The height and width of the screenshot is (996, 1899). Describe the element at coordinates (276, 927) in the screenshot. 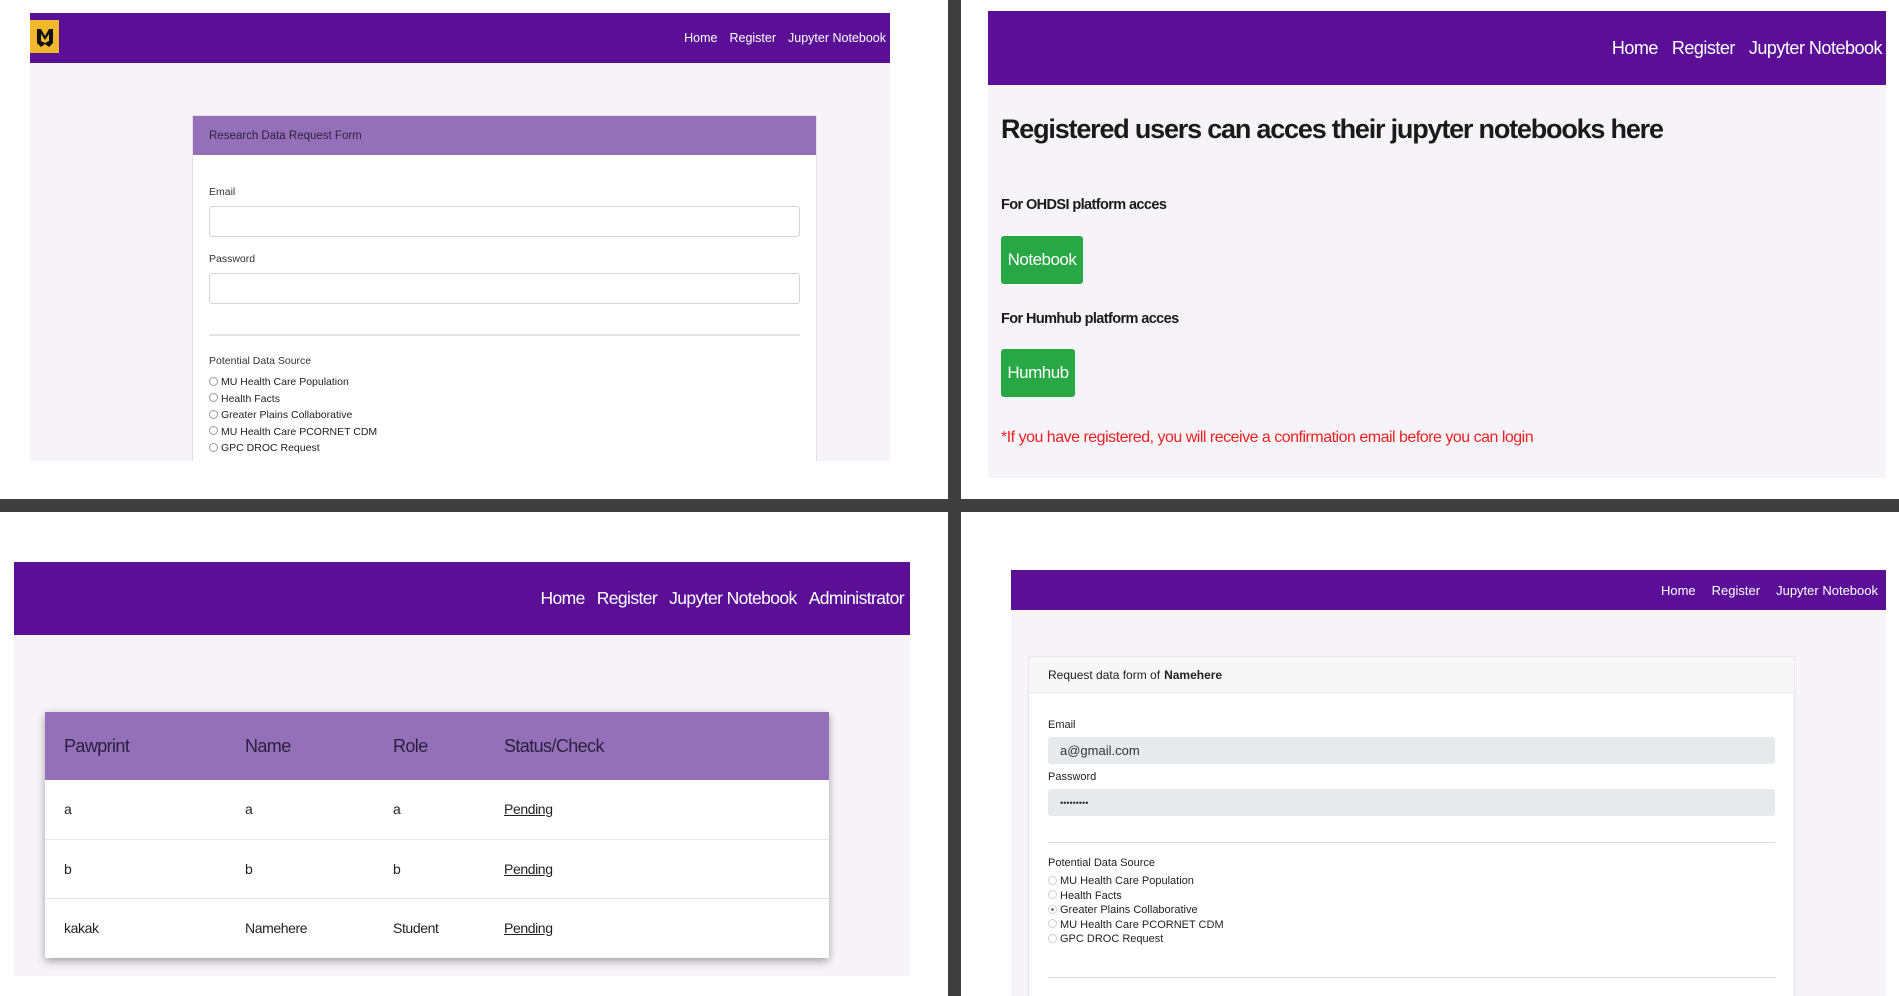

I see `cell-name: Namehere` at that location.